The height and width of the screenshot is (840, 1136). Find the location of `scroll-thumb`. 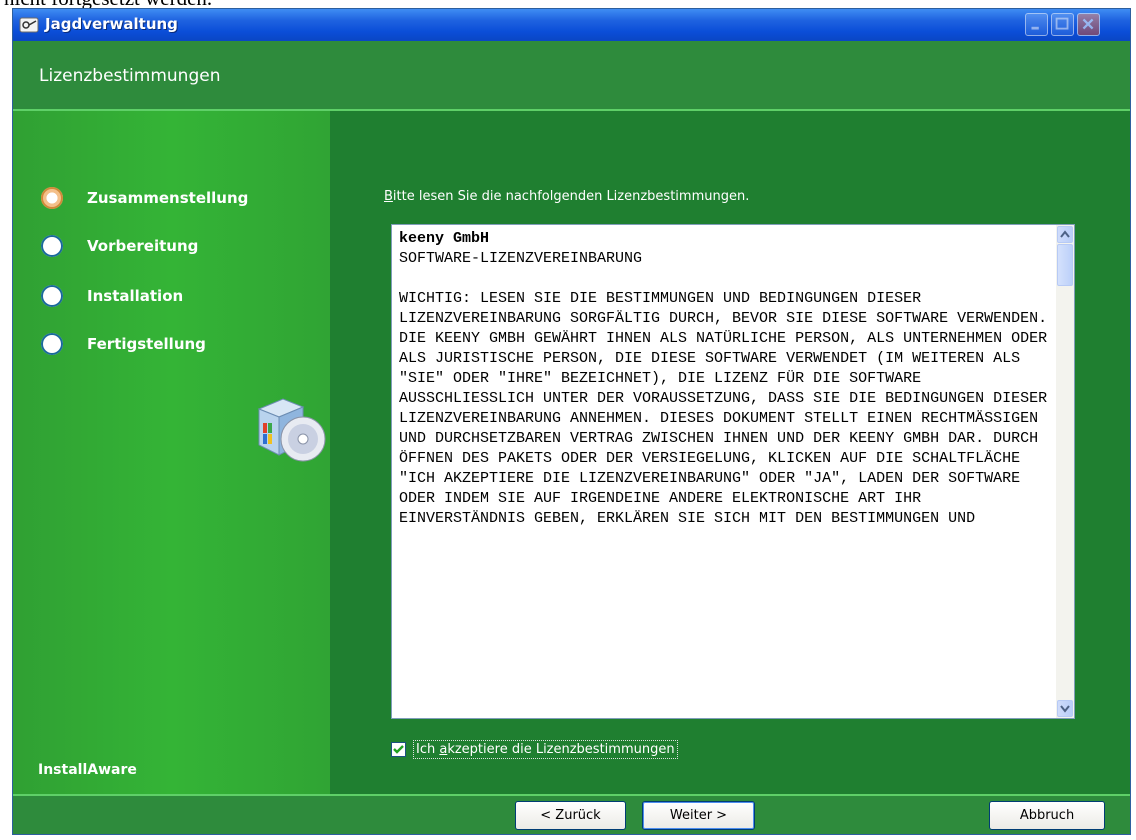

scroll-thumb is located at coordinates (1065, 265).